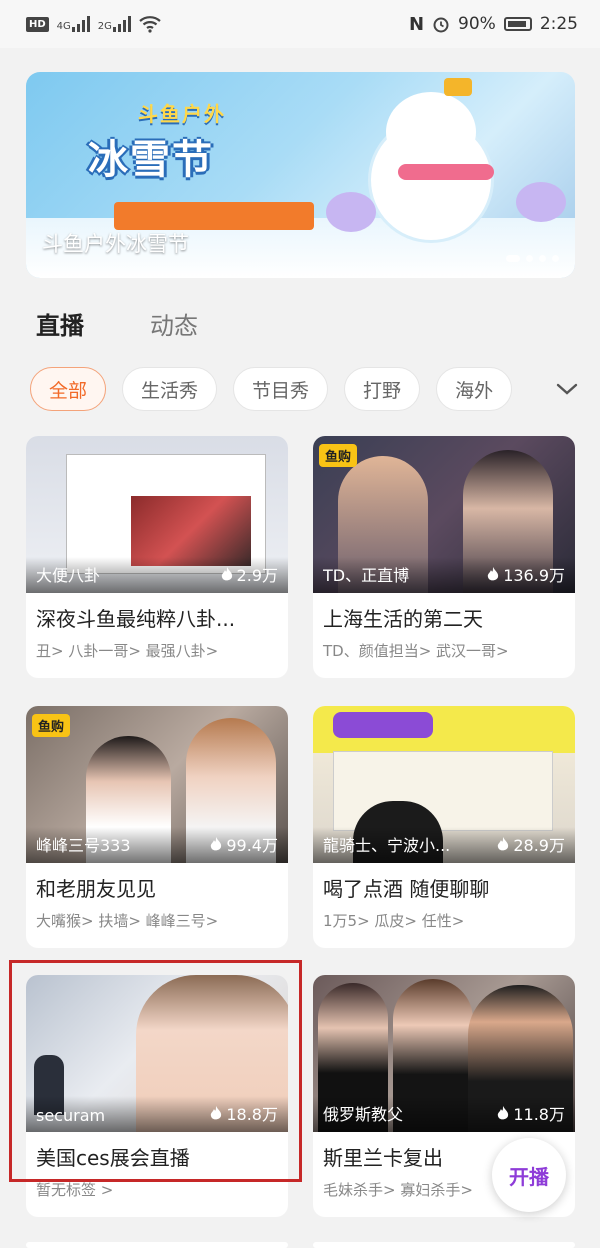 This screenshot has width=600, height=1248. What do you see at coordinates (150, 24) in the screenshot?
I see `wifi-icon` at bounding box center [150, 24].